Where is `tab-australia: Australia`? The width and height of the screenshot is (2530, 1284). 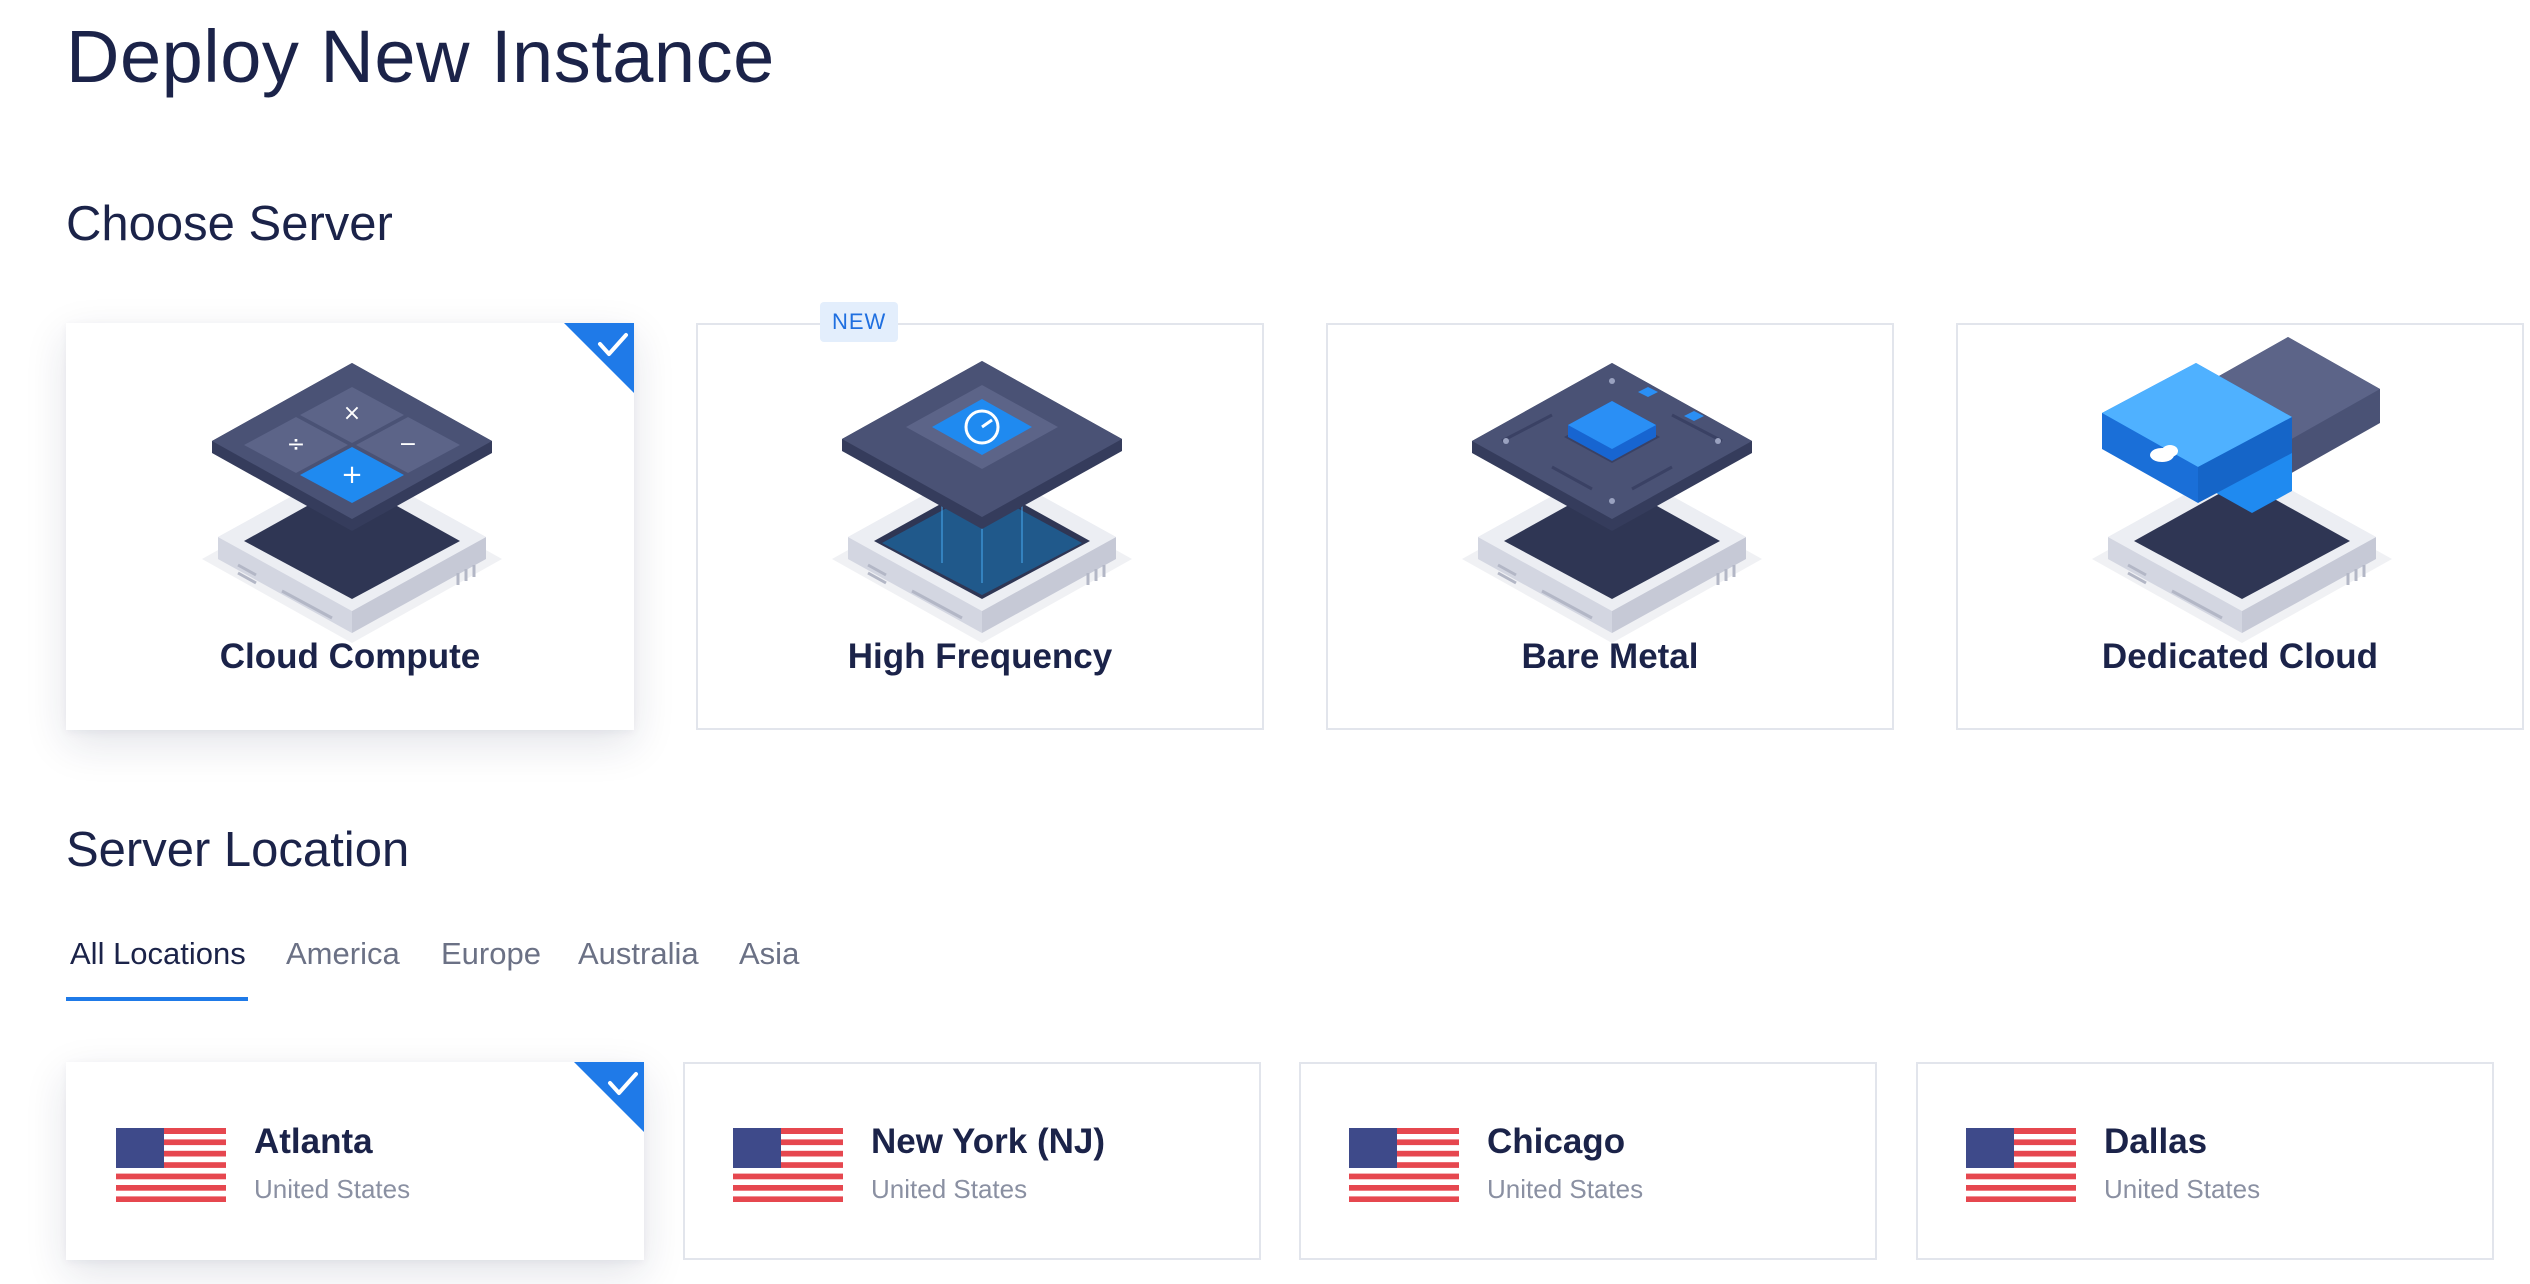
tab-australia: Australia is located at coordinates (638, 954).